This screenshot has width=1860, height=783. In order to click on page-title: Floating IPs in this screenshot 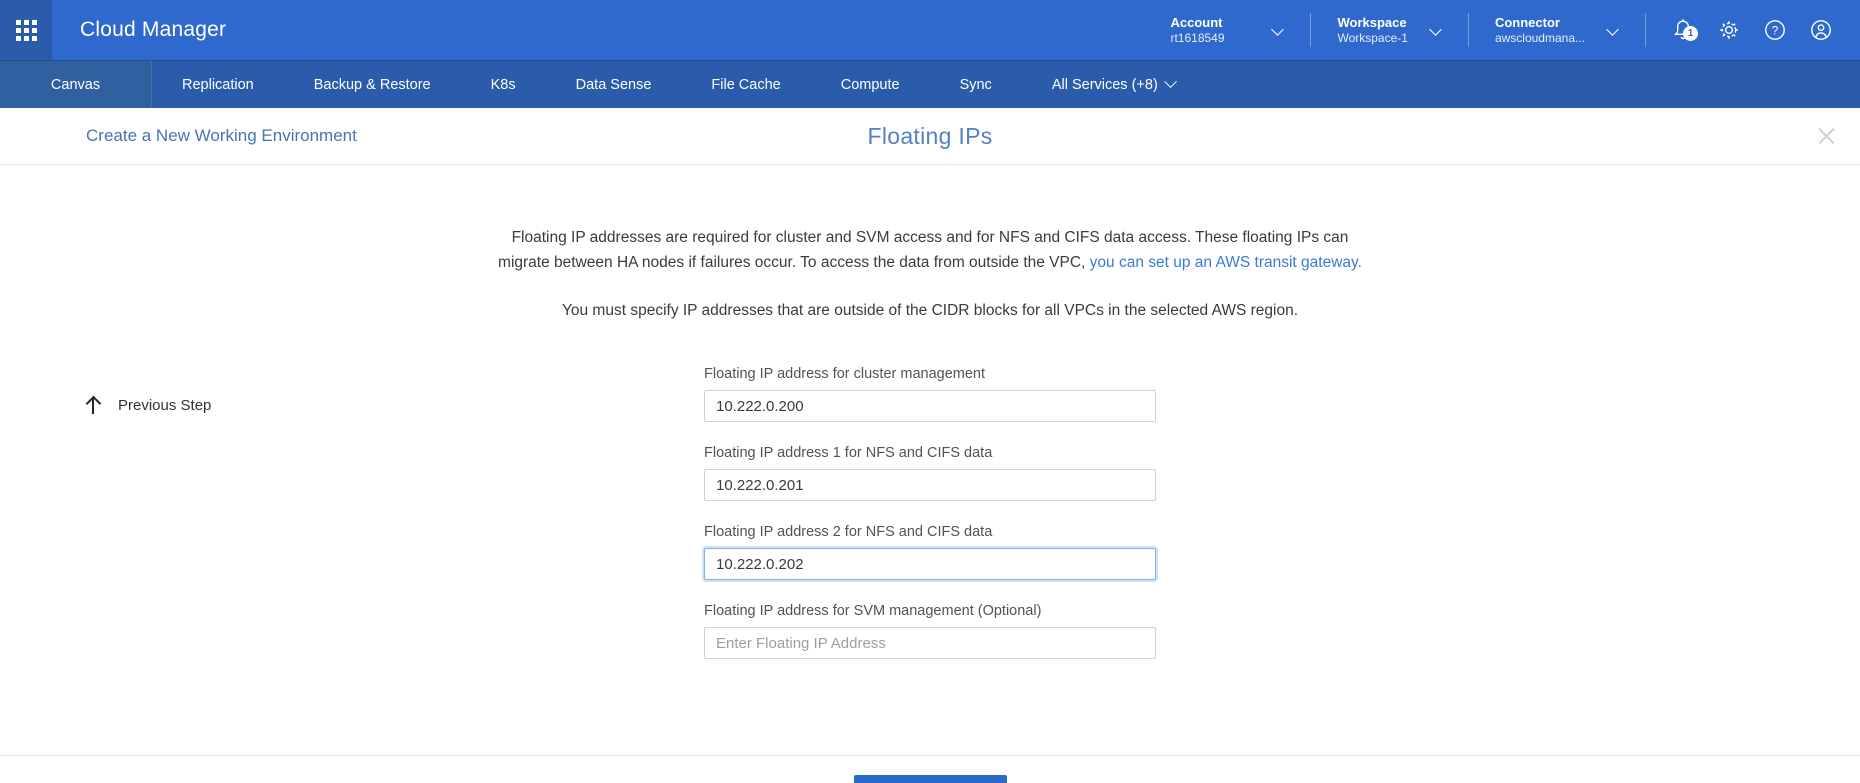, I will do `click(930, 135)`.